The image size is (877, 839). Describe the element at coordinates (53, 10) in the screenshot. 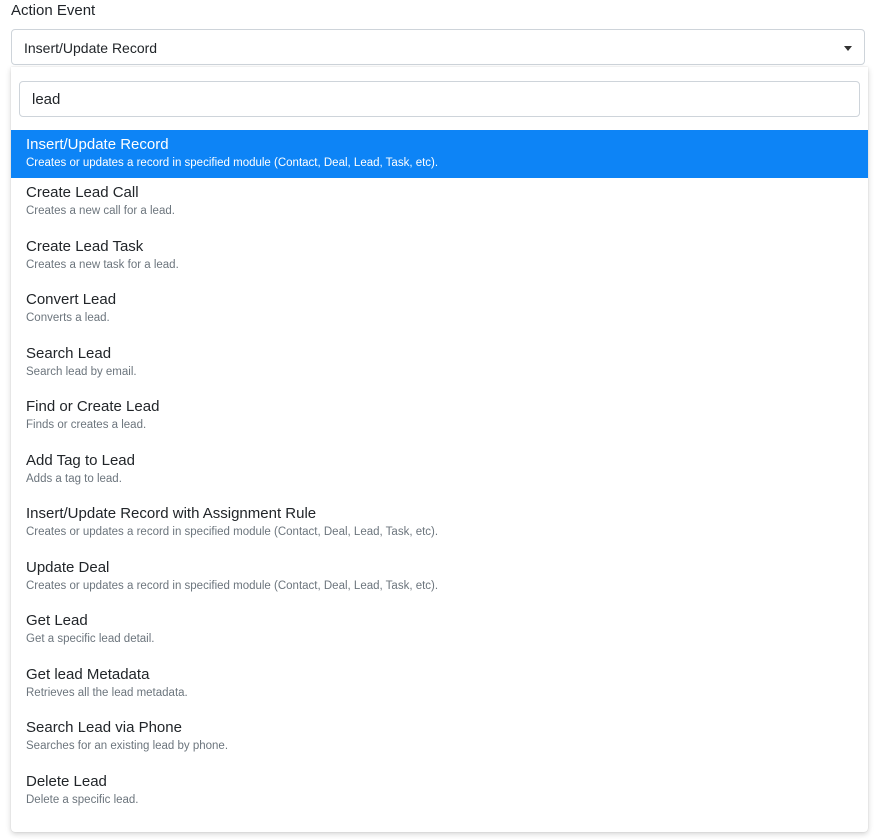

I see `field-label: Action Event` at that location.